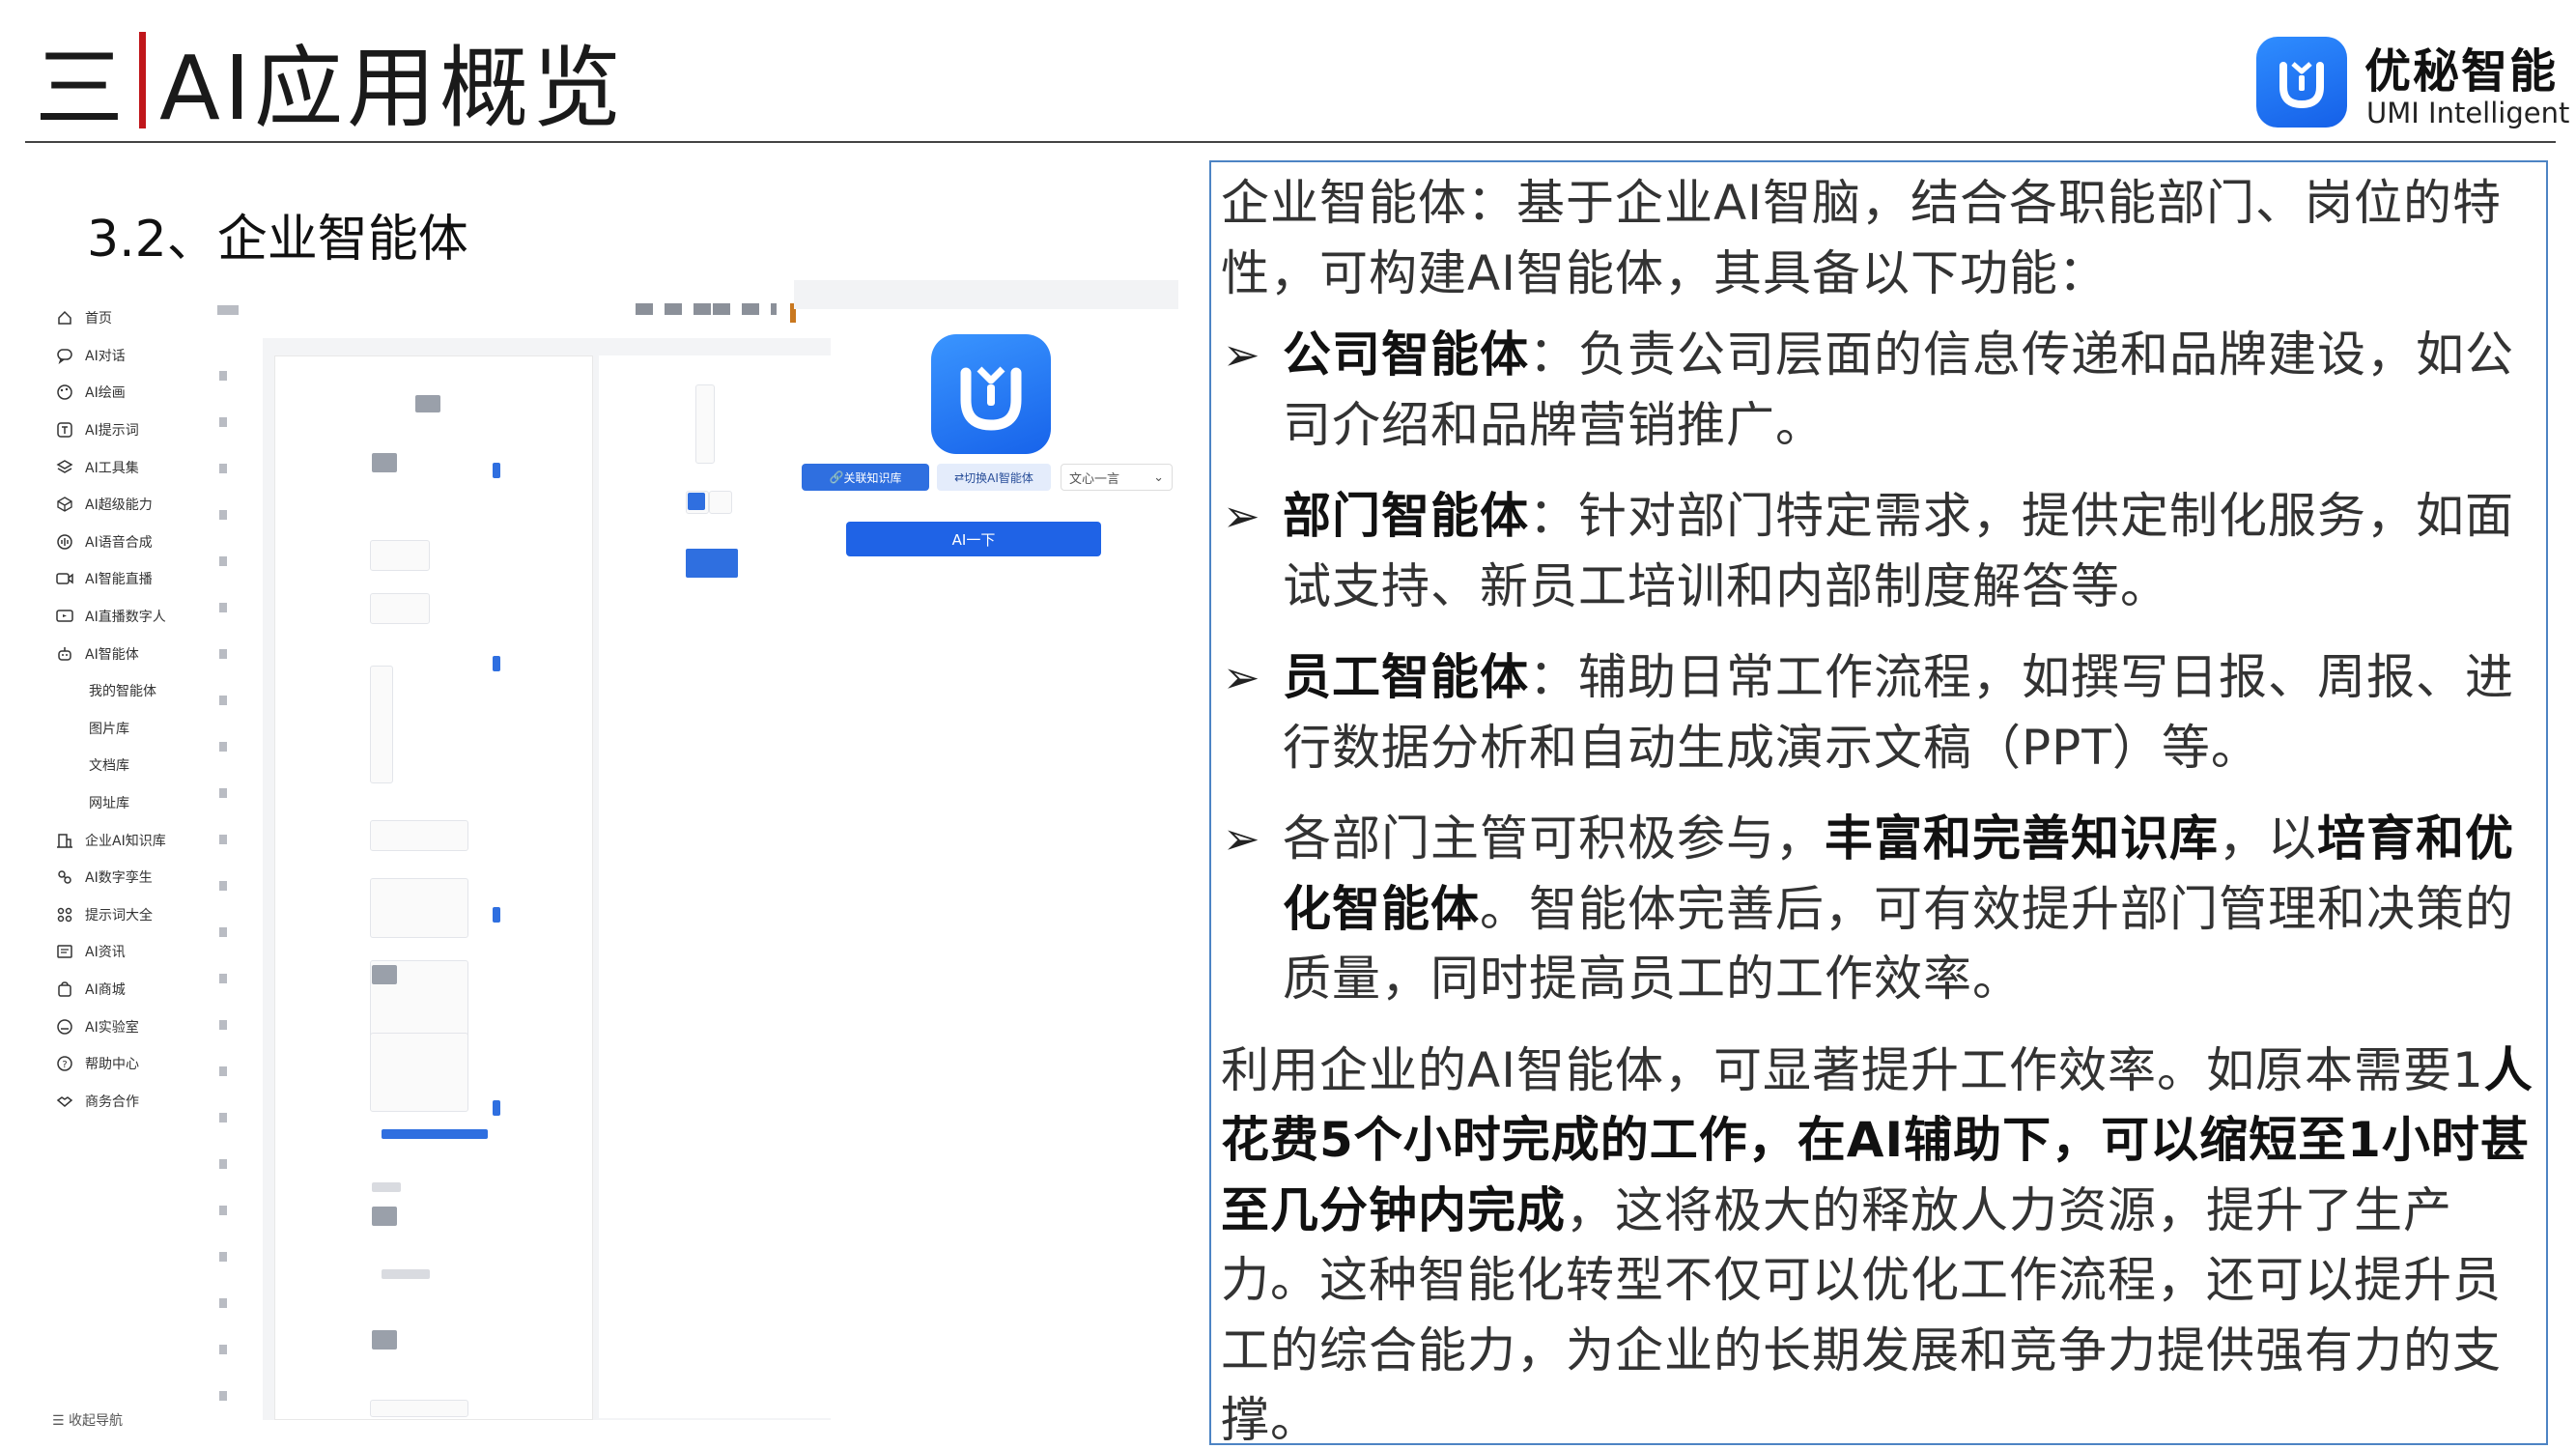 Image resolution: width=2576 pixels, height=1449 pixels. Describe the element at coordinates (973, 539) in the screenshot. I see `ai-submit-button: AI一下` at that location.